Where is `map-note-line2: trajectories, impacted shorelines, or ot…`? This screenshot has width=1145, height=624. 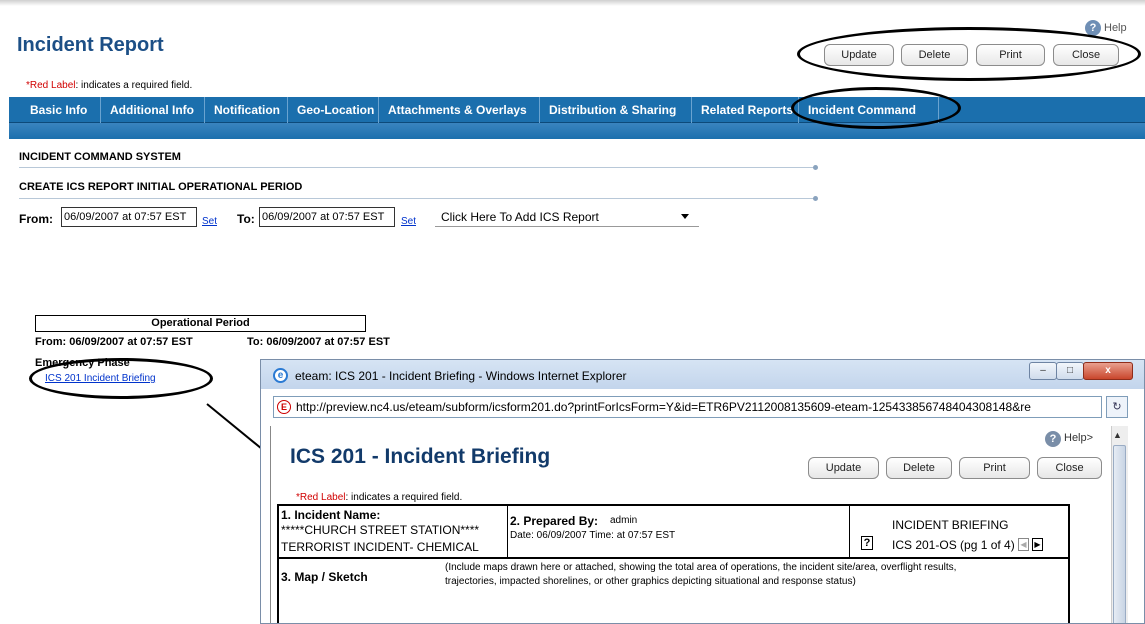
map-note-line2: trajectories, impacted shorelines, or ot… is located at coordinates (650, 581).